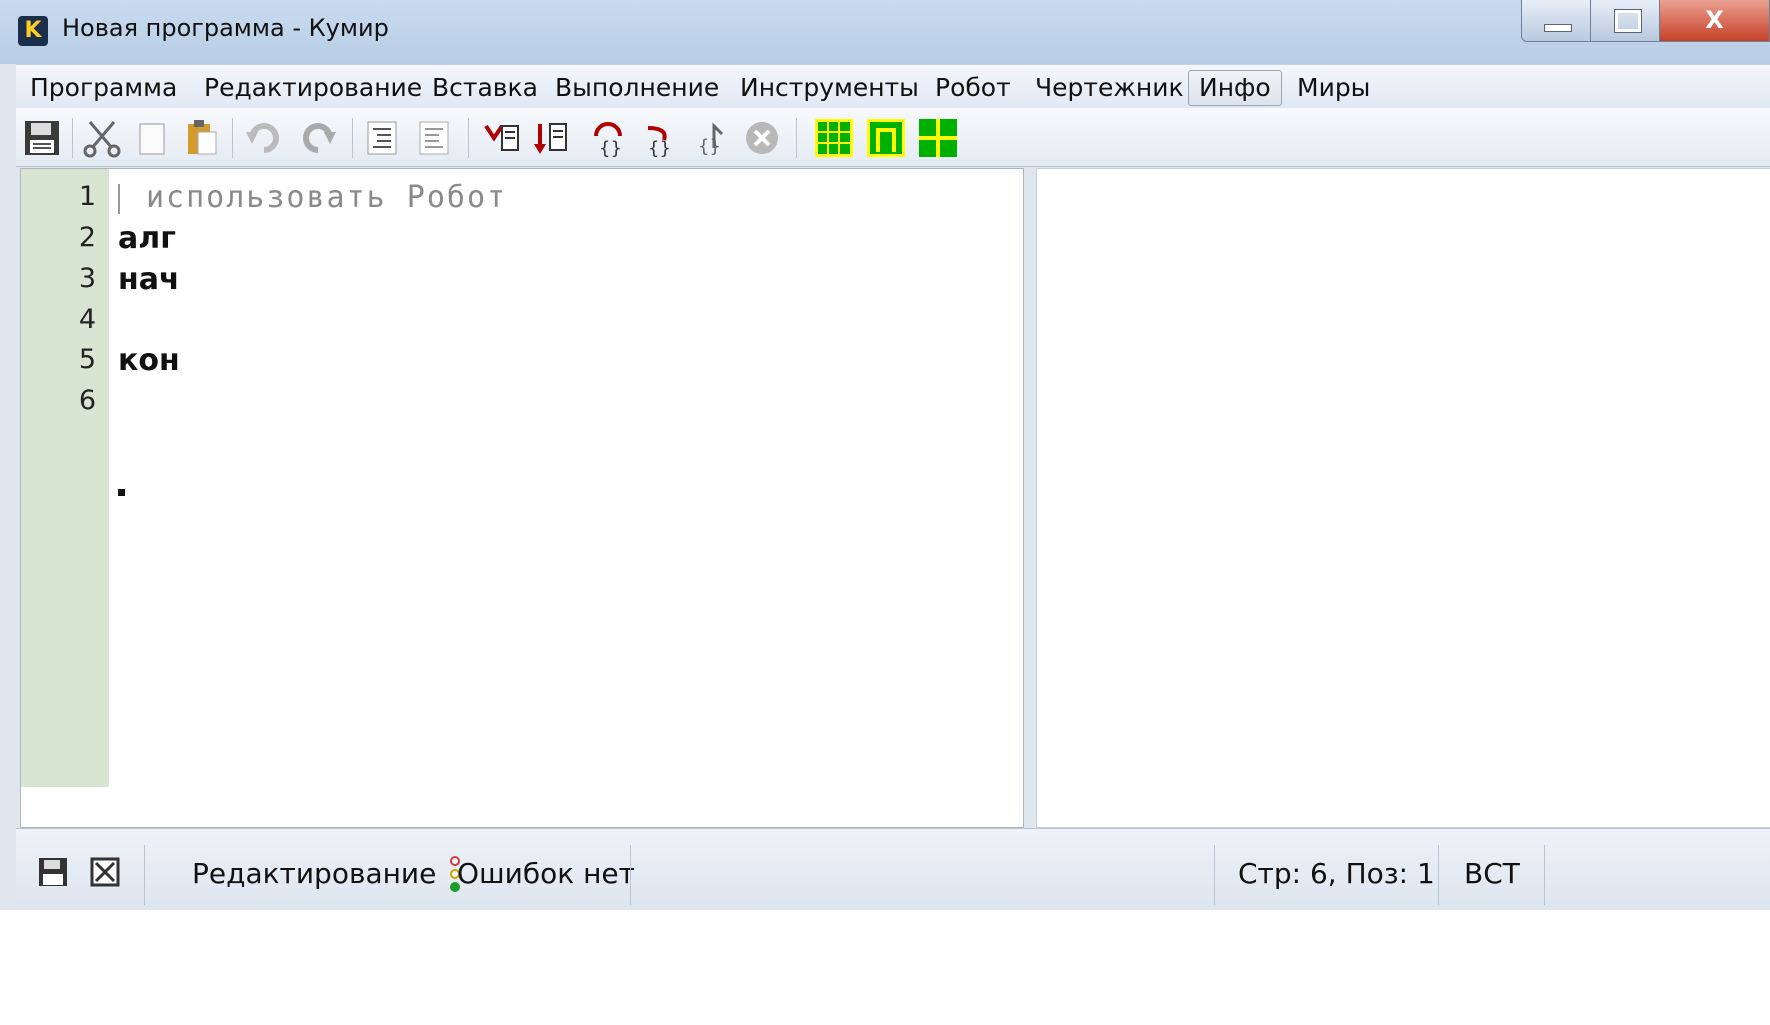  I want to click on menu-vstavka: Вставка, so click(485, 88).